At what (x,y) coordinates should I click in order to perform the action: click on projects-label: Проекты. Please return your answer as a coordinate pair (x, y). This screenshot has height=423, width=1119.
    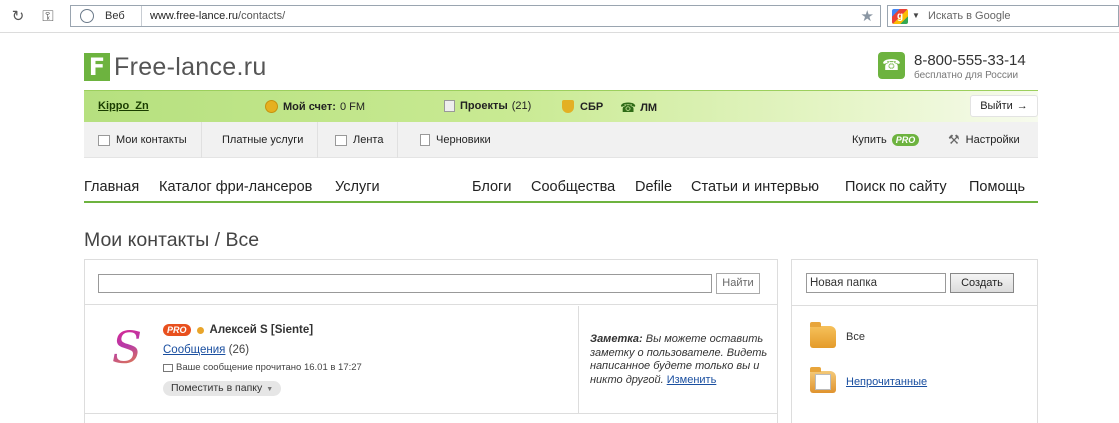
    Looking at the image, I should click on (484, 106).